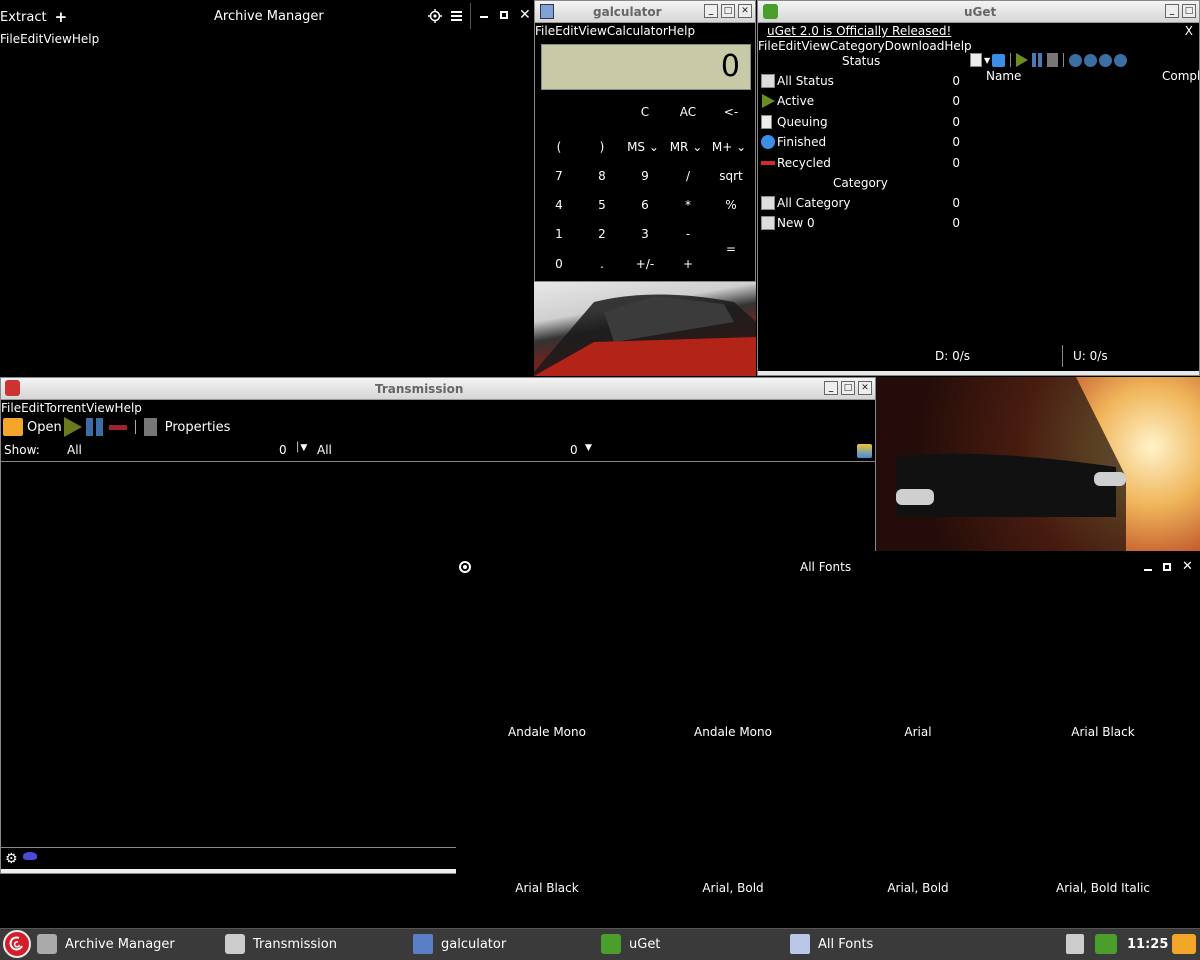  What do you see at coordinates (559, 234) in the screenshot?
I see `digit-1-button: 1` at bounding box center [559, 234].